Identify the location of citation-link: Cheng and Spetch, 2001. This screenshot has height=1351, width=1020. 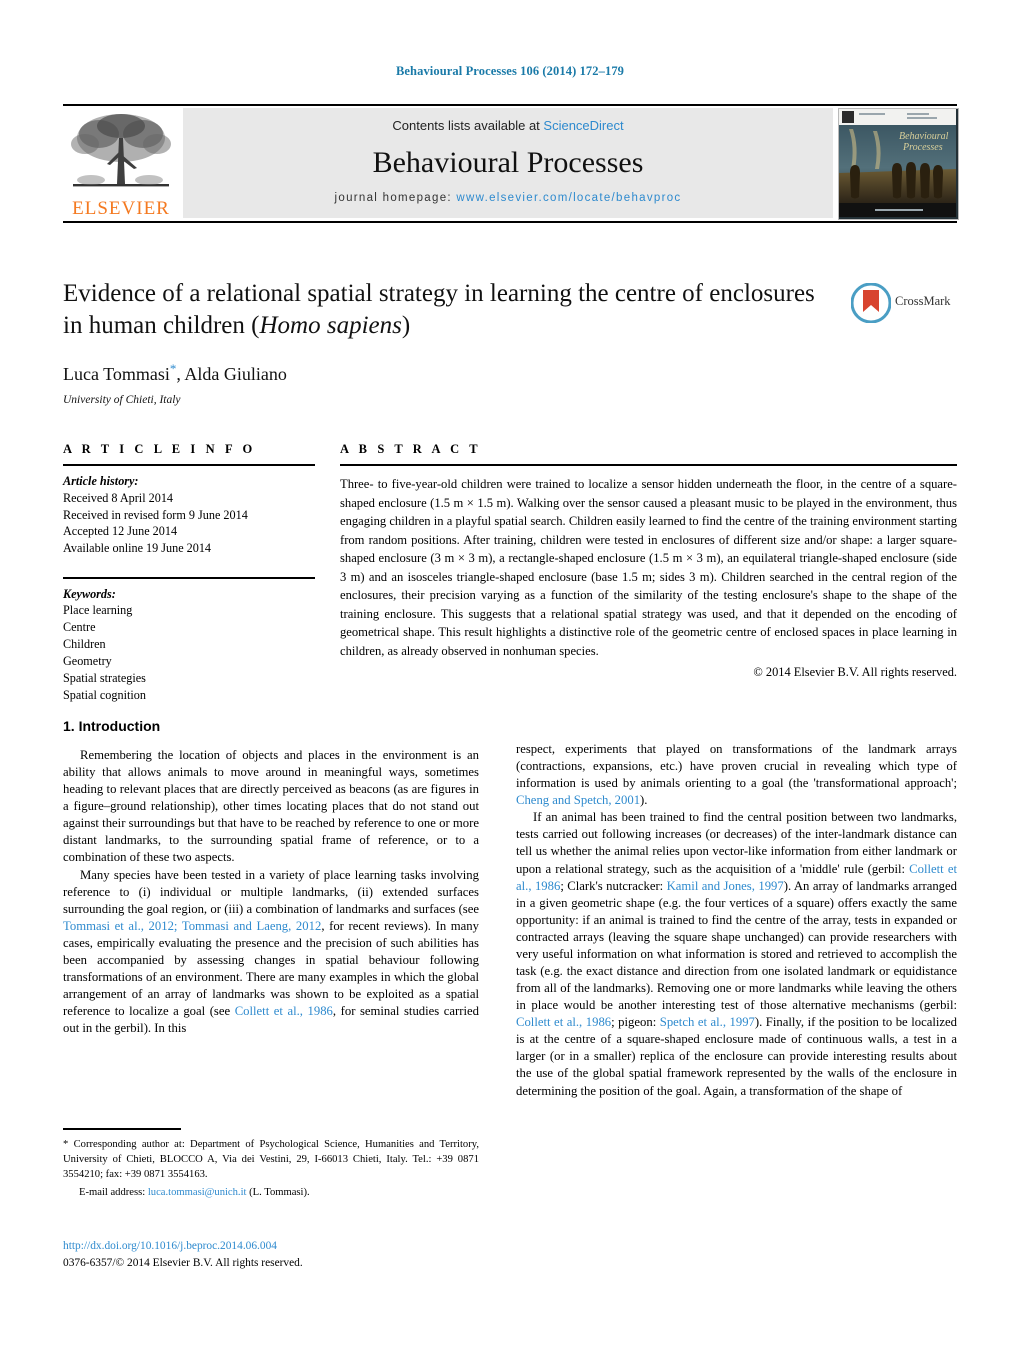
(578, 800).